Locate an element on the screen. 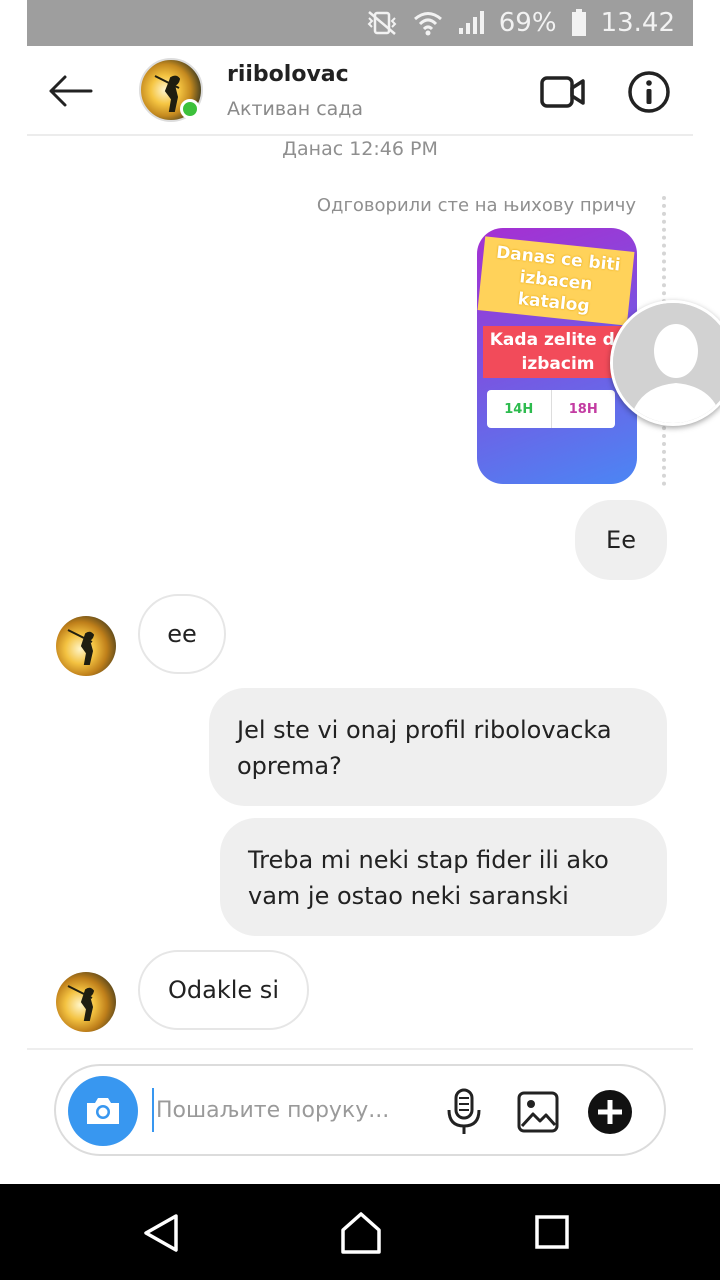  camera-icon is located at coordinates (103, 1111).